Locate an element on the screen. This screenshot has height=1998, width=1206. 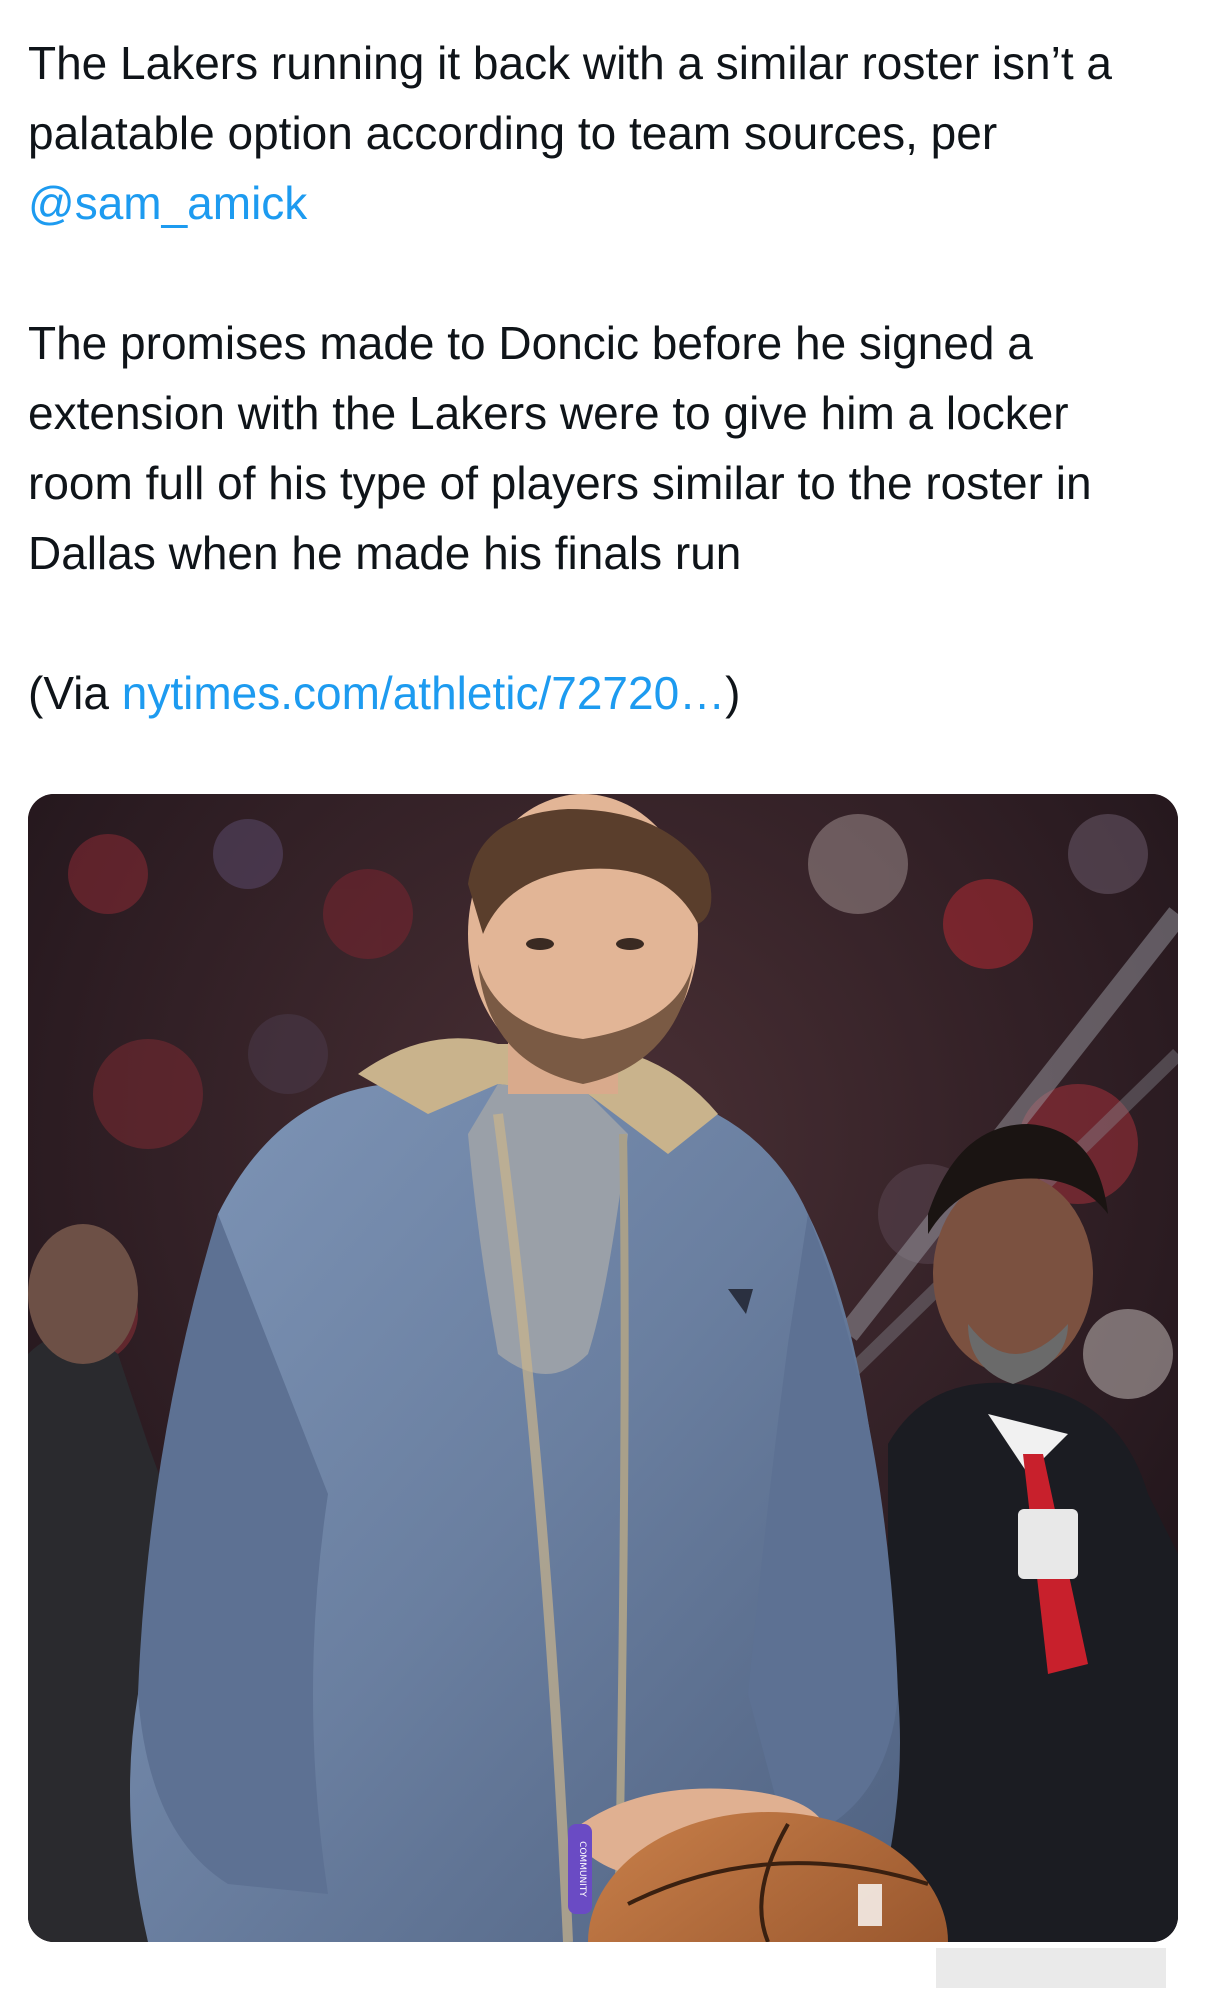
tweet-paragraph-via: (Via nytimes.com/athletic/72720…) is located at coordinates (603, 693).